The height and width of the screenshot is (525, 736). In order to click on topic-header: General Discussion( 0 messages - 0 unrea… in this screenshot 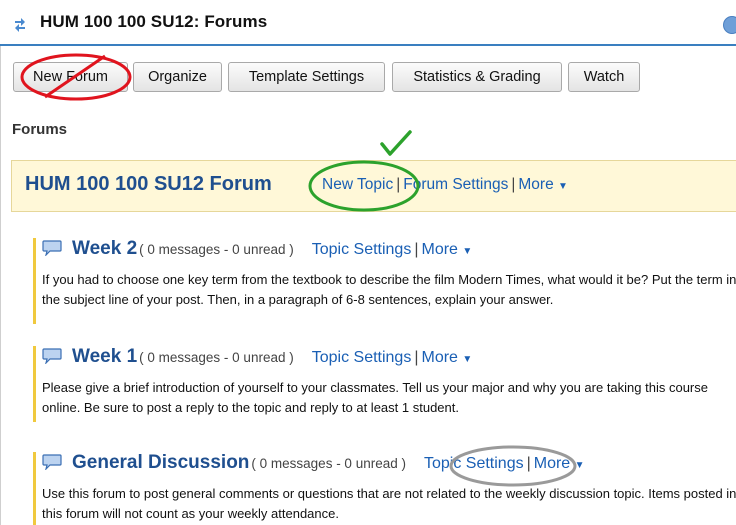, I will do `click(313, 465)`.